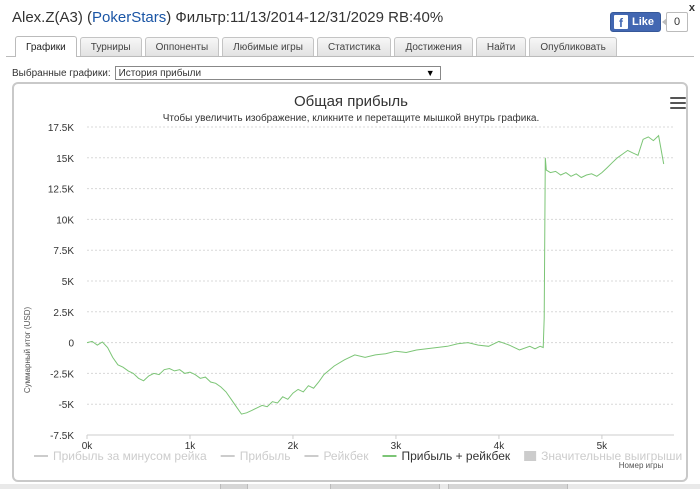 This screenshot has height=489, width=700. What do you see at coordinates (160, 73) in the screenshot?
I see `graph-select-value: История прибыли` at bounding box center [160, 73].